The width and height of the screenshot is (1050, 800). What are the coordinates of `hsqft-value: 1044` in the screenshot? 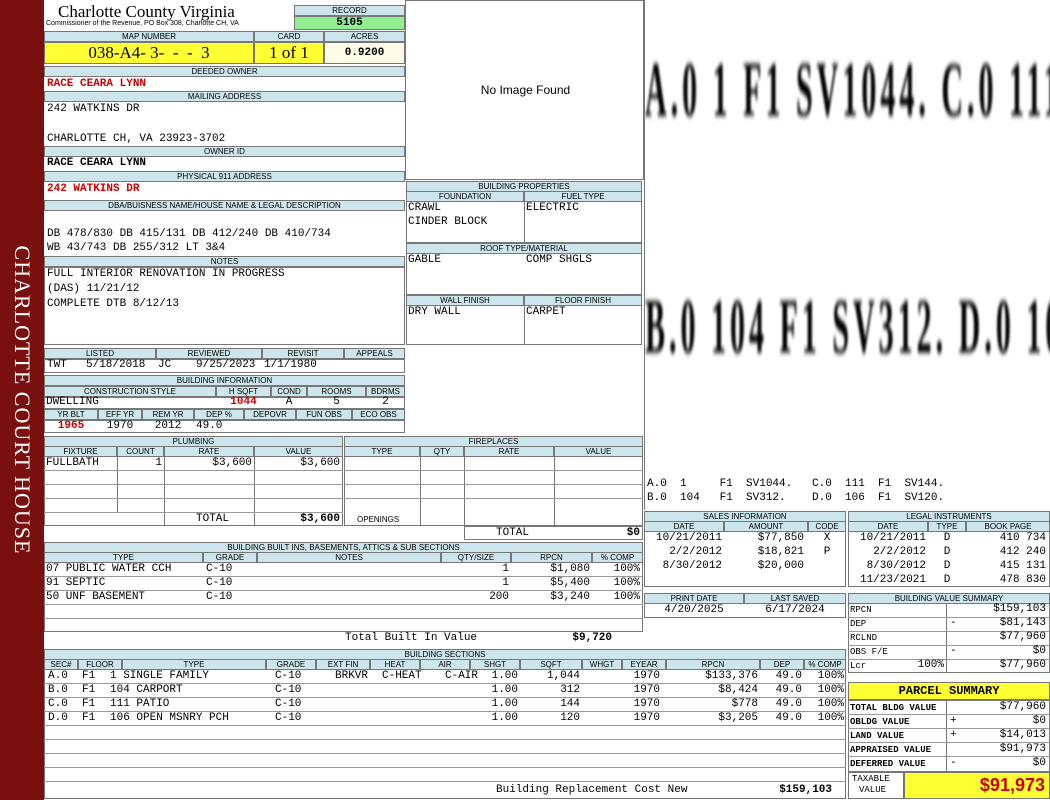 It's located at (243, 402).